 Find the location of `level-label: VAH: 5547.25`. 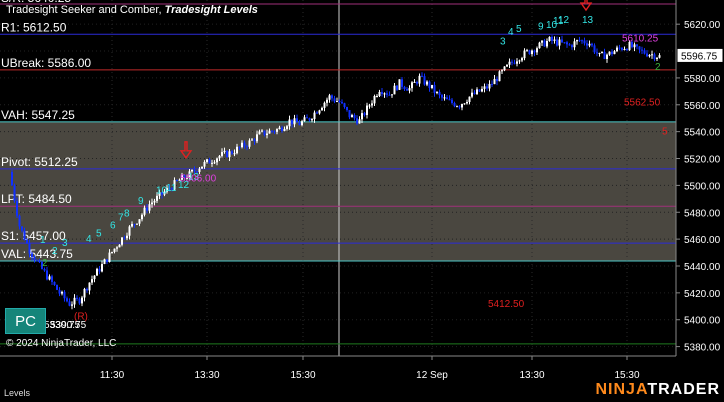

level-label: VAH: 5547.25 is located at coordinates (38, 115).